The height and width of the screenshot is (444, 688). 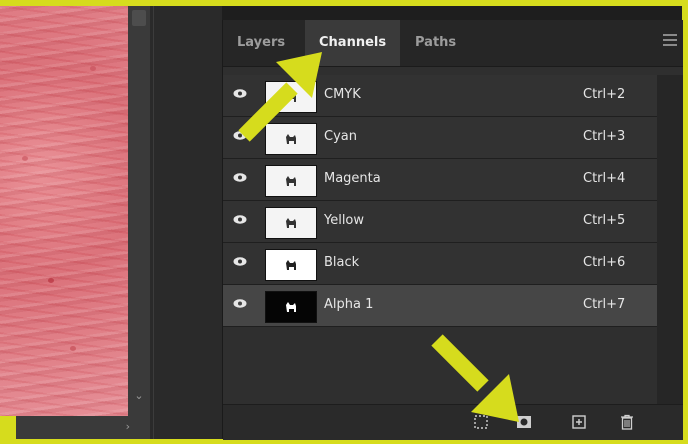 I want to click on channel-shortcut: Ctrl+2, so click(x=604, y=94).